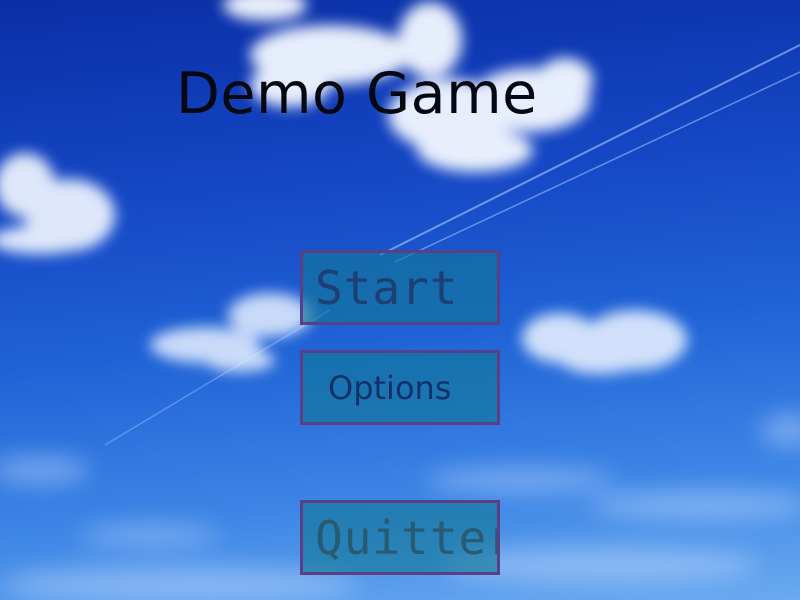 Image resolution: width=800 pixels, height=600 pixels. I want to click on quit-button-label: Quitter, so click(407, 537).